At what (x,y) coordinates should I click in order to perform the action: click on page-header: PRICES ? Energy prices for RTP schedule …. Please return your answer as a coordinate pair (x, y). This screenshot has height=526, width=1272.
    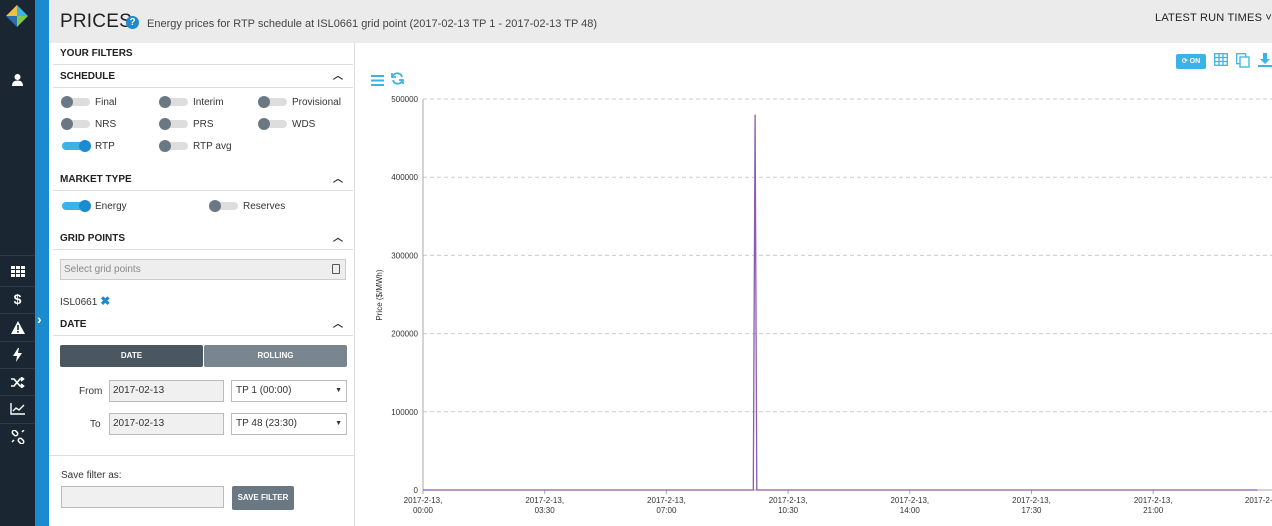
    Looking at the image, I should click on (660, 21).